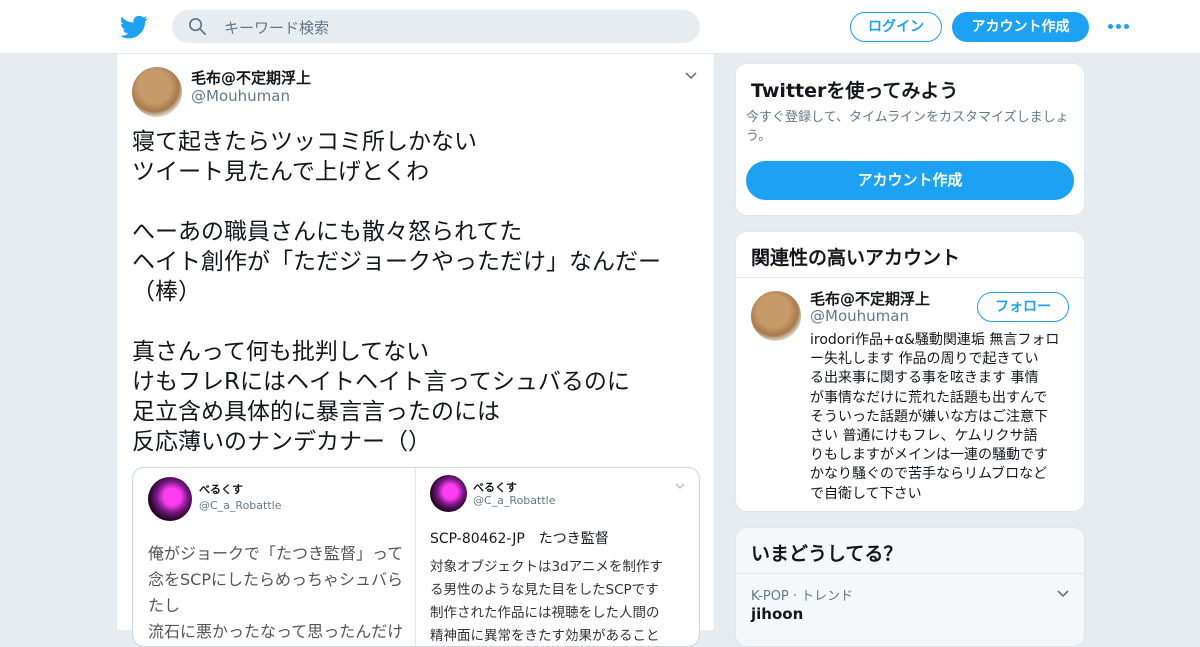 The image size is (1200, 647). Describe the element at coordinates (907, 127) in the screenshot. I see `signup-card-subtitle: 今すぐ登録して、タイムラインをカスタマイズしましょう。` at that location.